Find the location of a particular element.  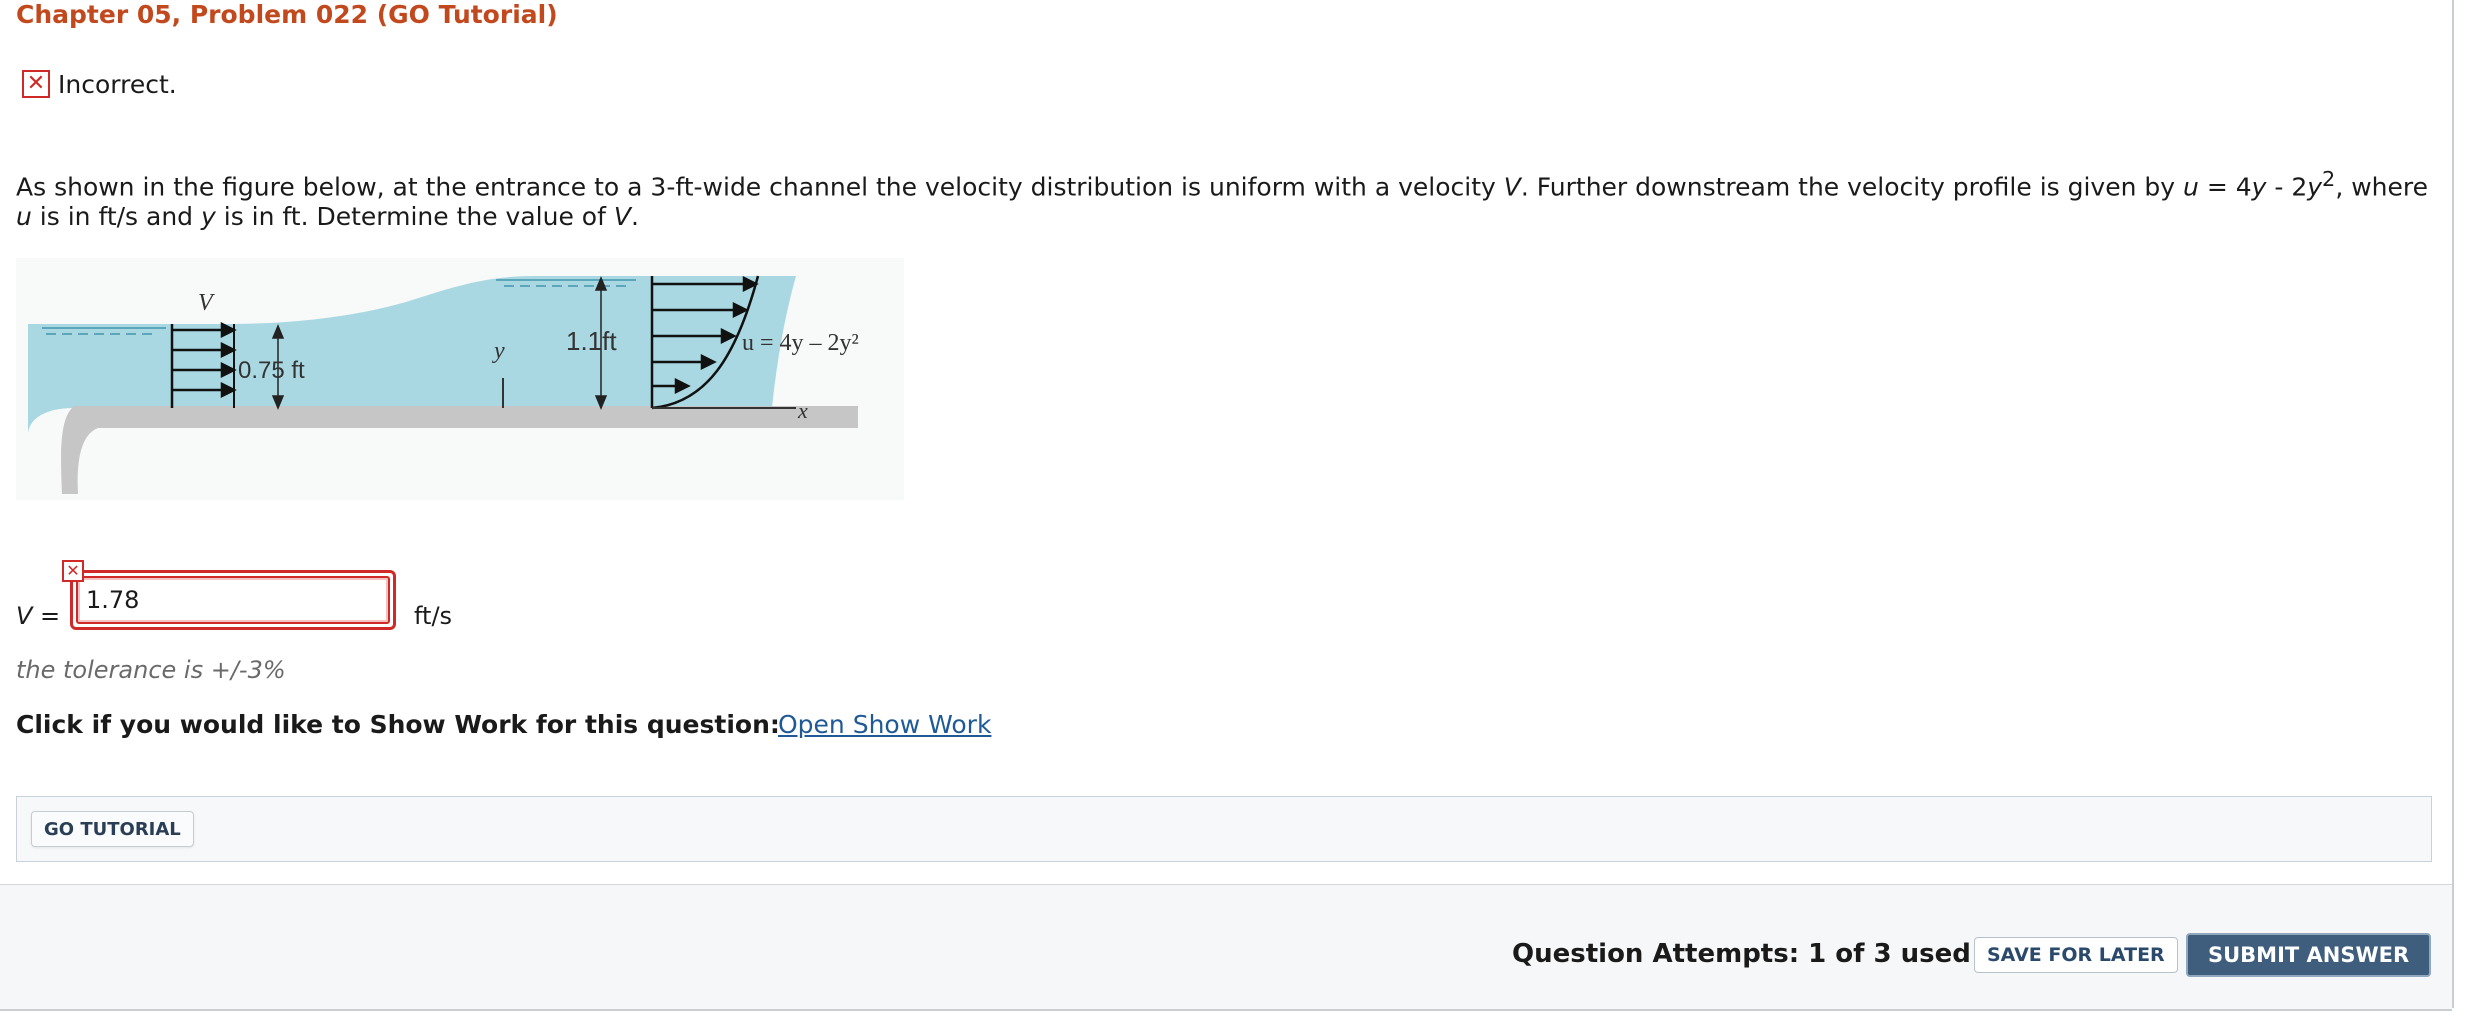

answer-row: V = ✕ ft/s is located at coordinates (316, 600).